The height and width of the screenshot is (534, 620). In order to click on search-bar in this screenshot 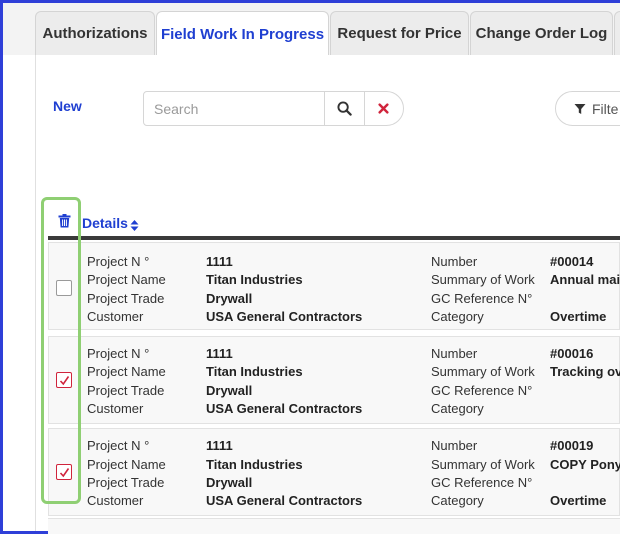, I will do `click(273, 108)`.